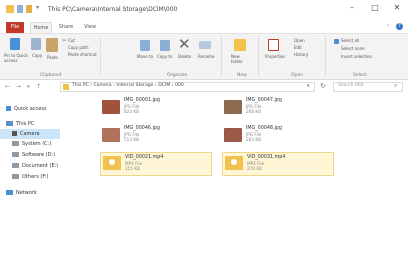  I want to click on paste-shortcut-button: Paste shortcut, so click(82, 54).